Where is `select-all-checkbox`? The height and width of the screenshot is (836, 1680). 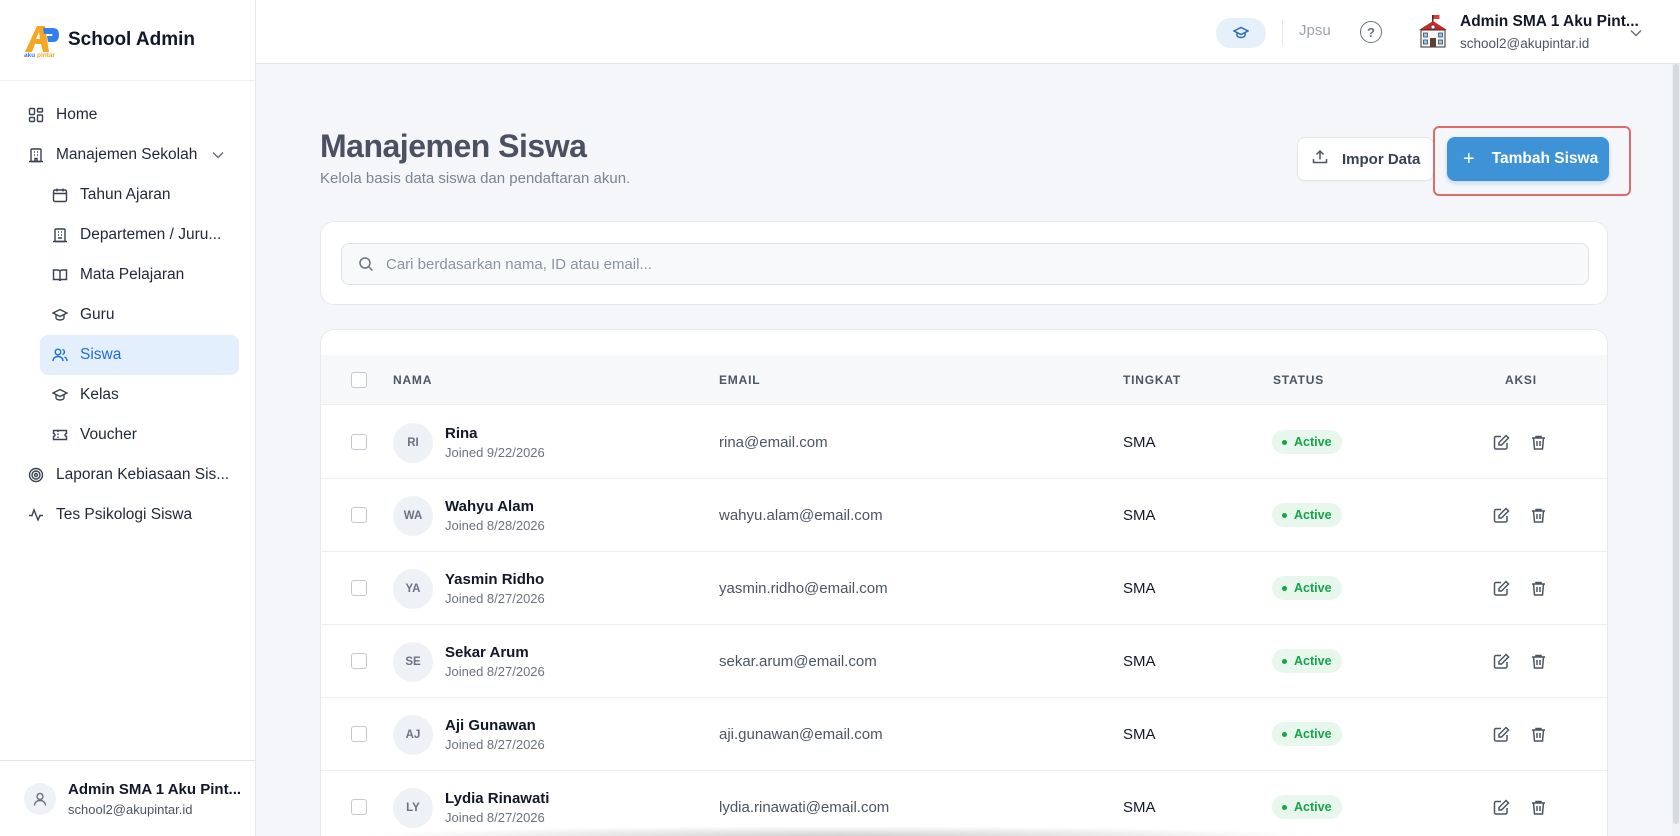 select-all-checkbox is located at coordinates (359, 380).